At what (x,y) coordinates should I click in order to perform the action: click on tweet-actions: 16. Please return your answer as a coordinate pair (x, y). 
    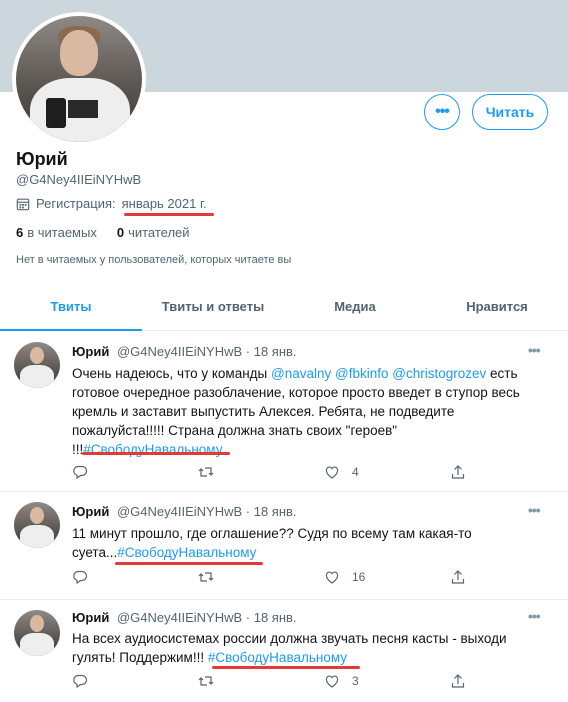
    Looking at the image, I should click on (272, 578).